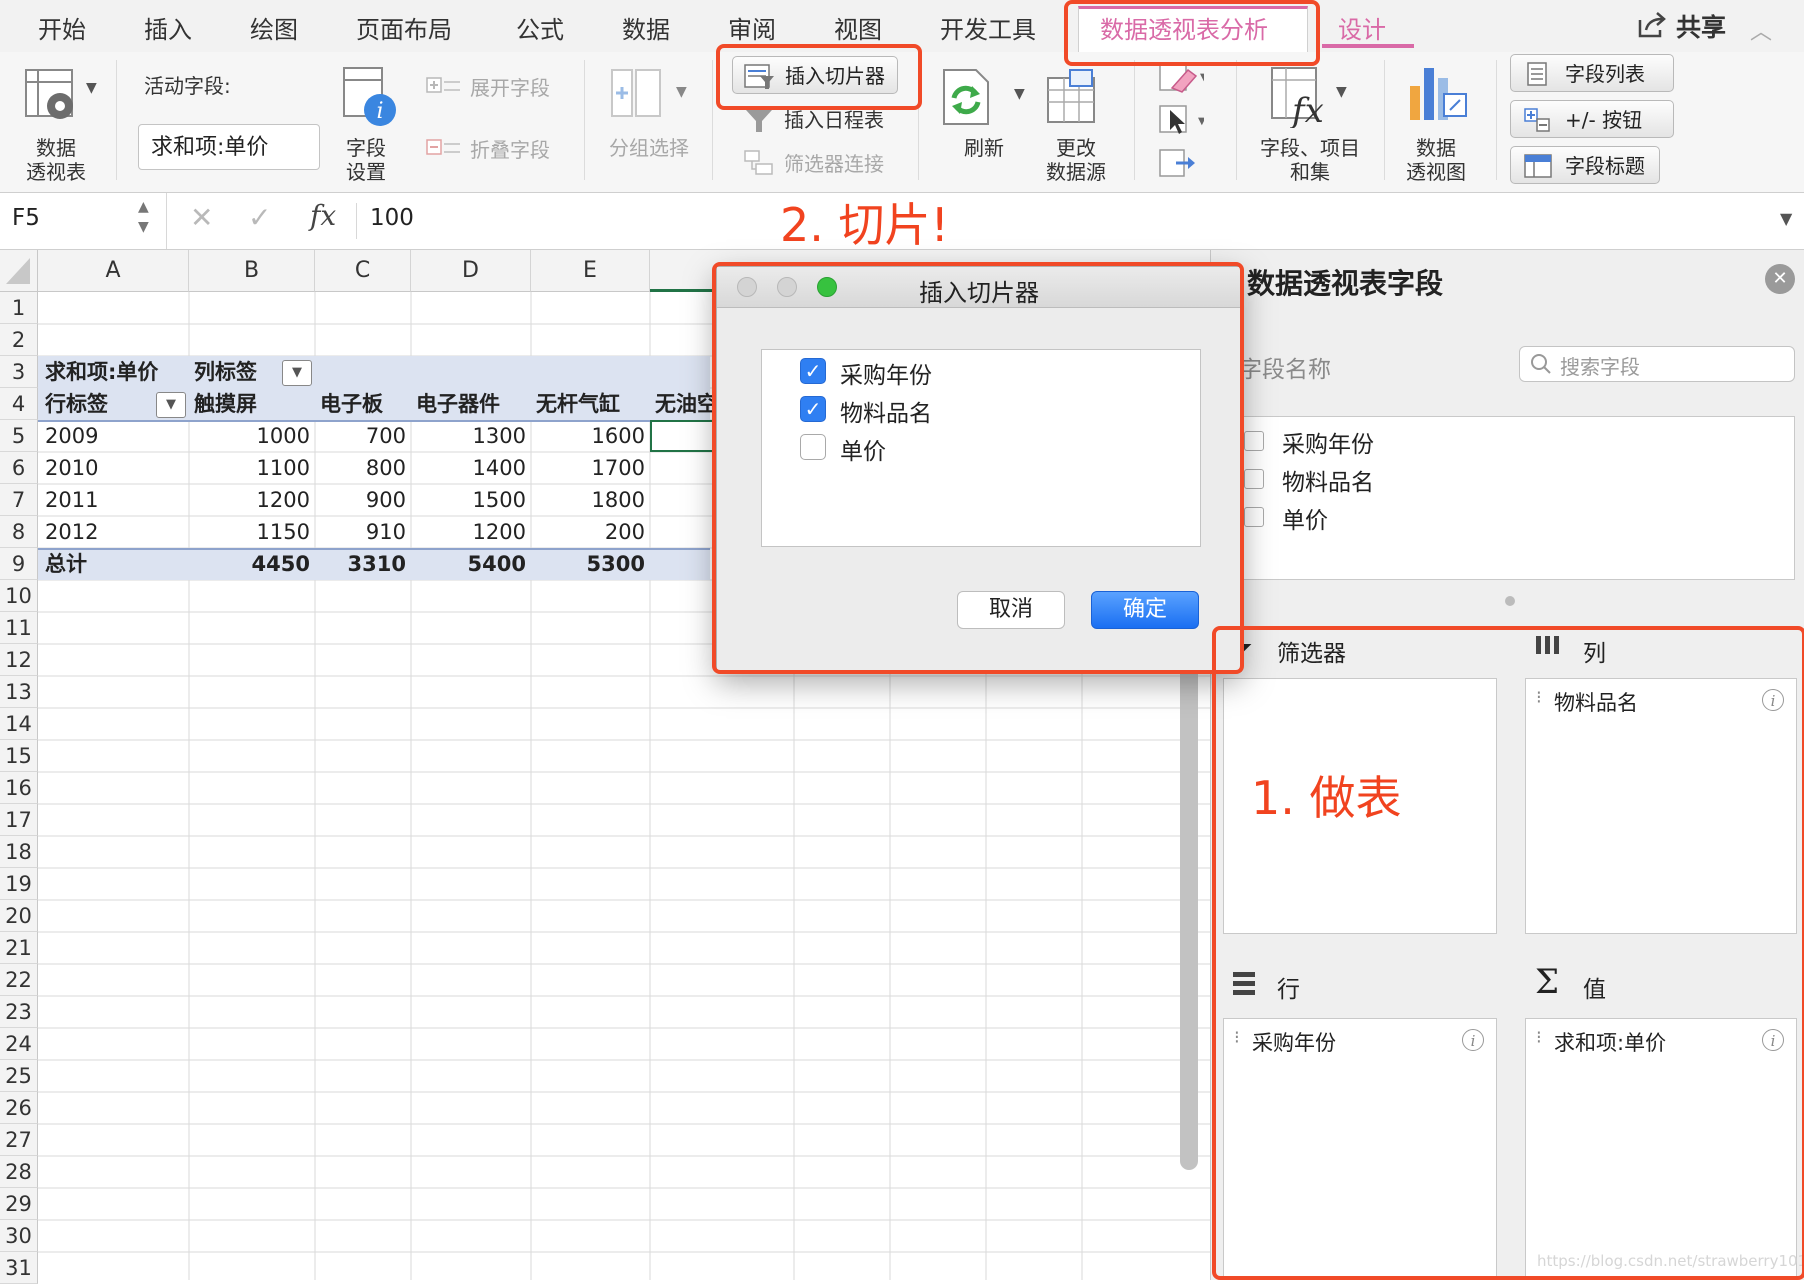  What do you see at coordinates (1773, 700) in the screenshot?
I see `field-info-icon: i` at bounding box center [1773, 700].